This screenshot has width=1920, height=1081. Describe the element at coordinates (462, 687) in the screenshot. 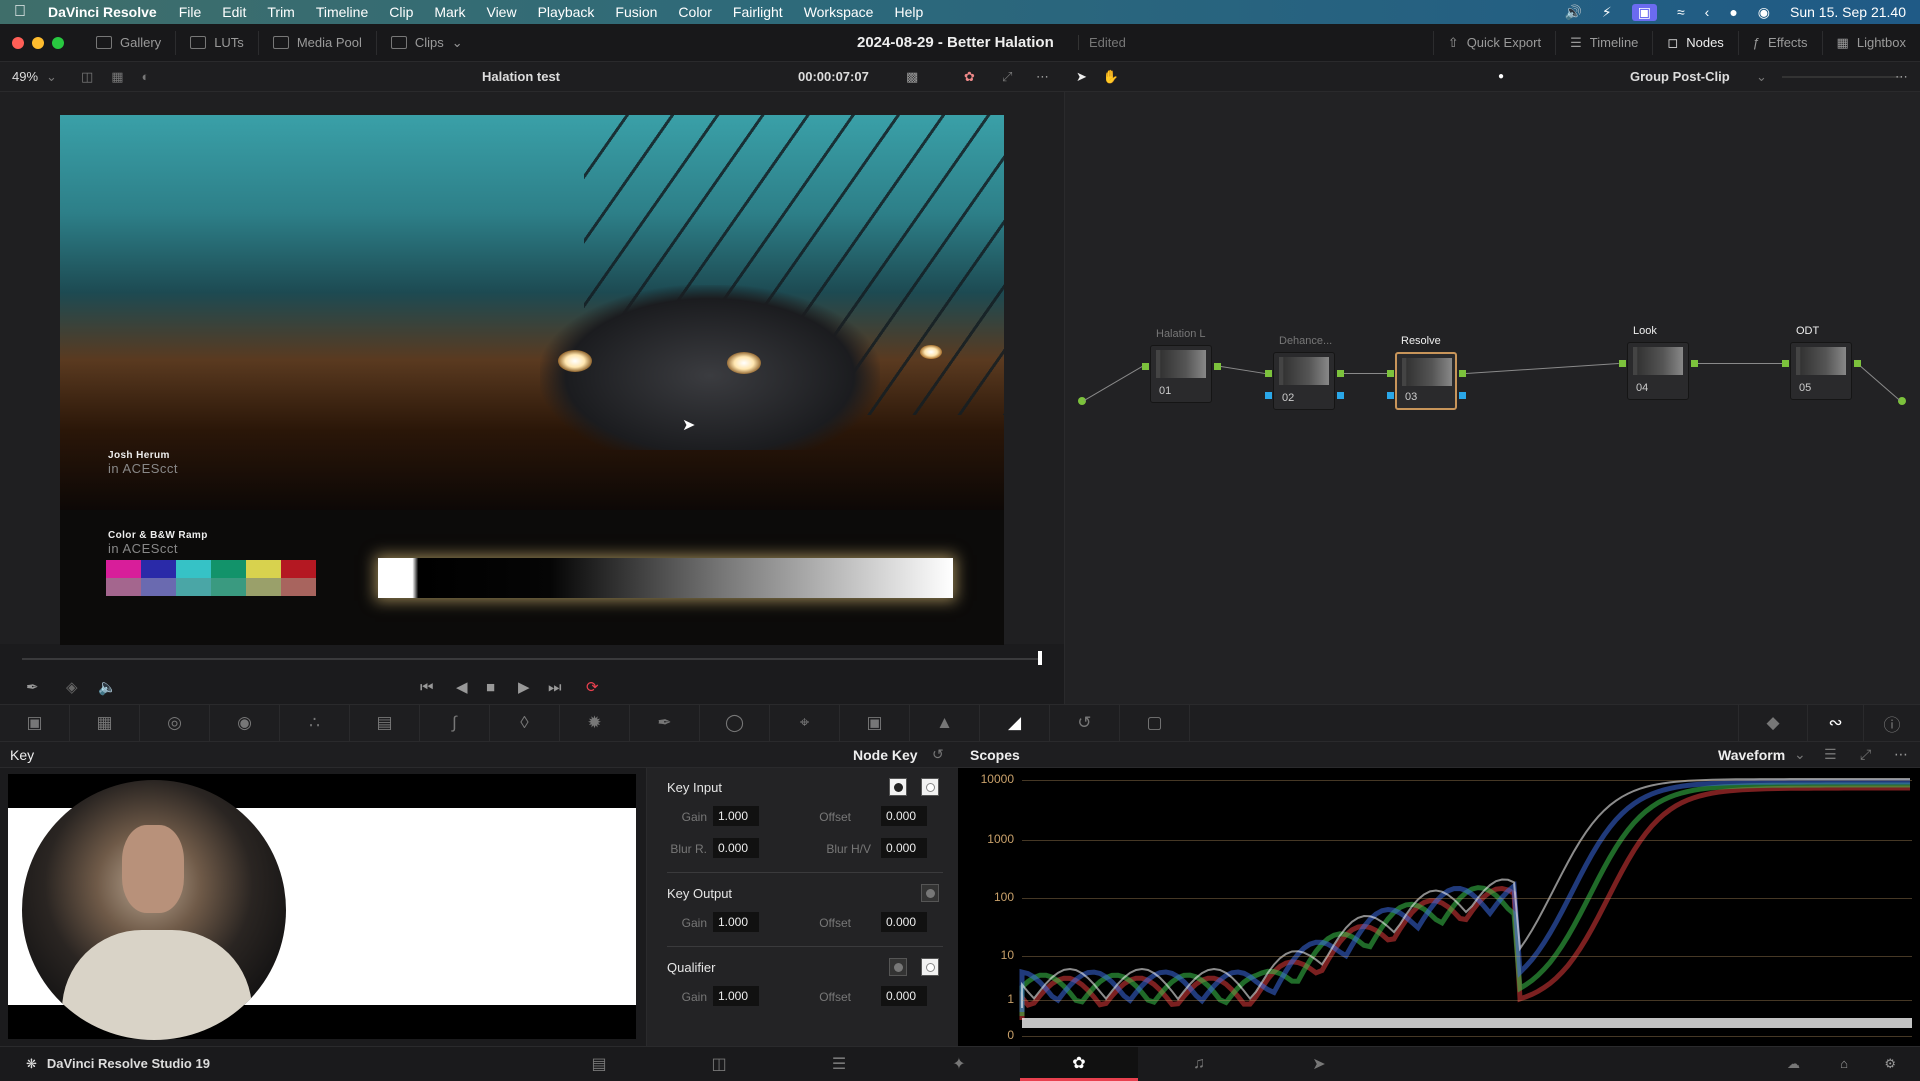

I see `reverse-play-button: ◀` at that location.